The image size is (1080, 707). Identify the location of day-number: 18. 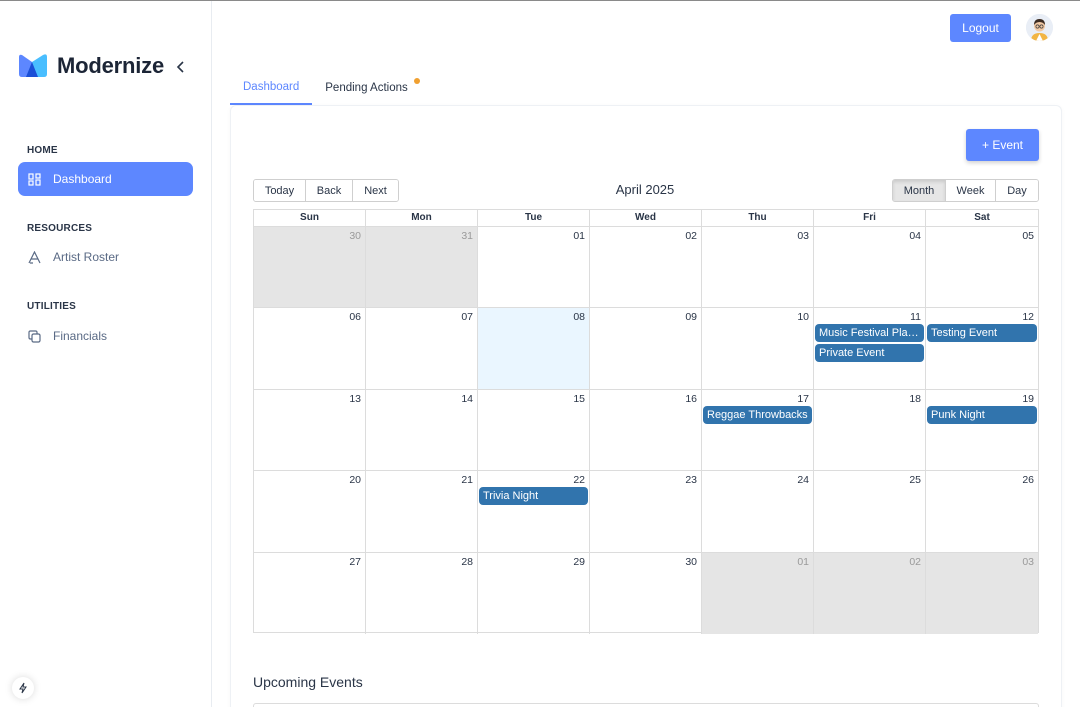
(915, 399).